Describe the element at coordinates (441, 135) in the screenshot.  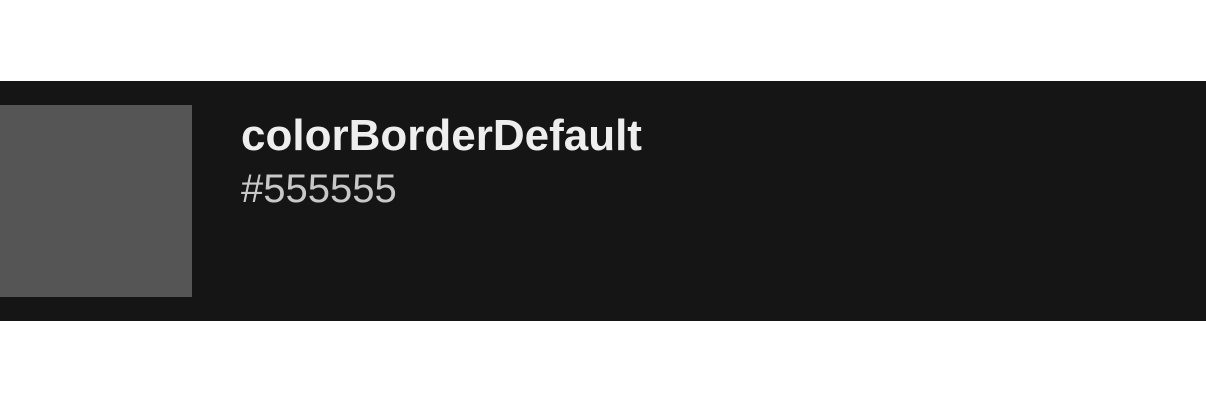
I see `token-name: colorBorderDefault` at that location.